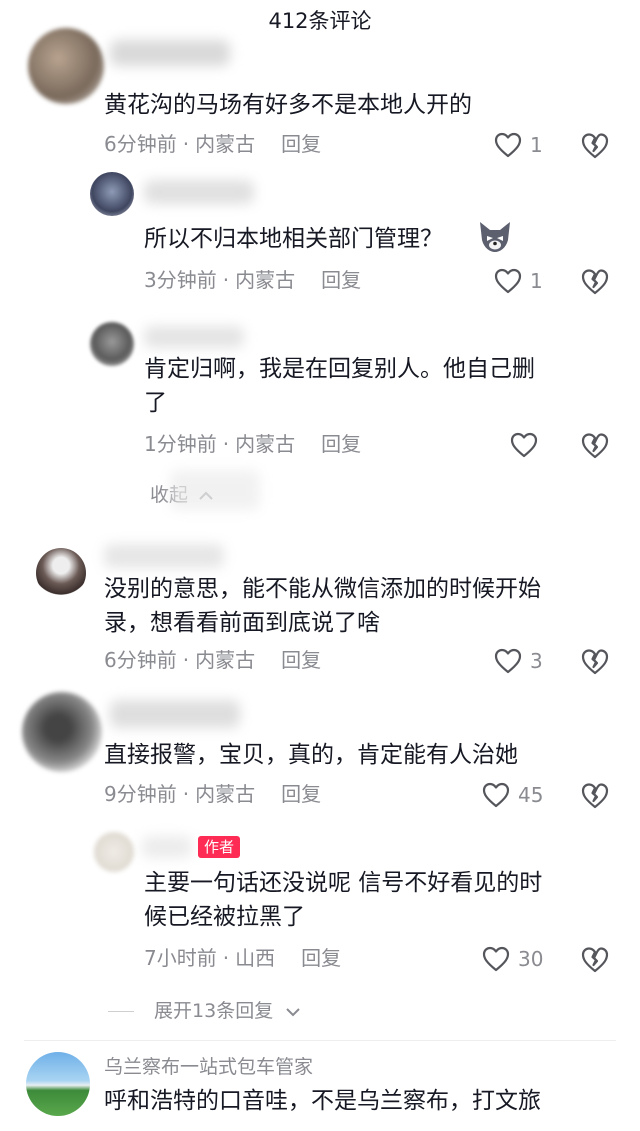 Image resolution: width=640 pixels, height=1131 pixels. I want to click on comment-meta: 3分钟前 · 内蒙古 回复, so click(252, 280).